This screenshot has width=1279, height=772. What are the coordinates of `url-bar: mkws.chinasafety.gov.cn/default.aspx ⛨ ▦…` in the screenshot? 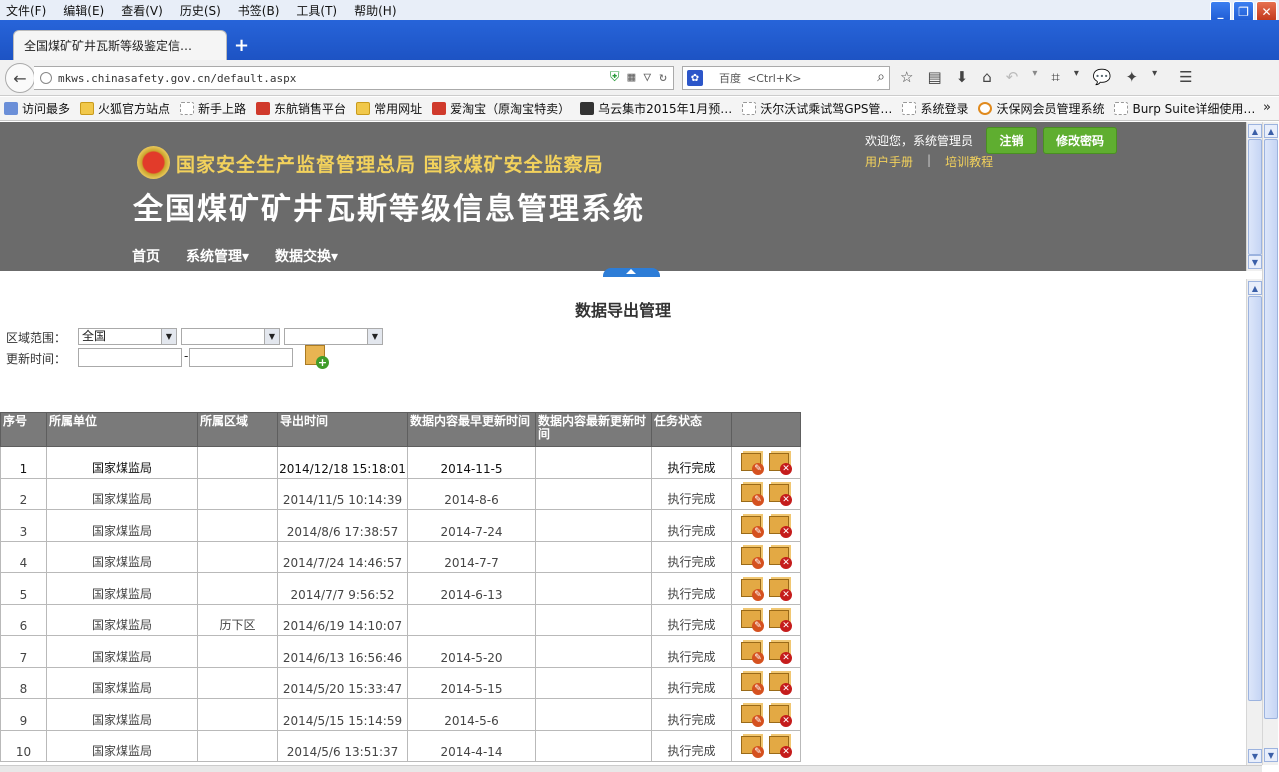 It's located at (354, 78).